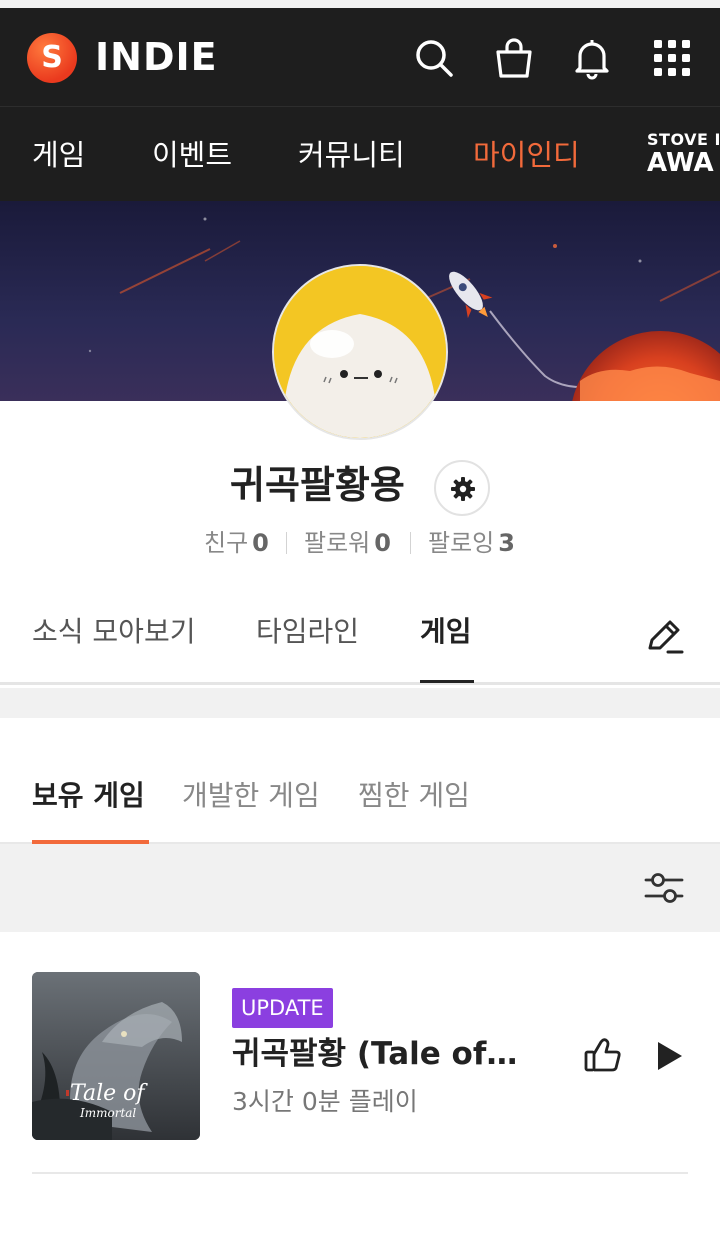  Describe the element at coordinates (434, 58) in the screenshot. I see `search-icon` at that location.